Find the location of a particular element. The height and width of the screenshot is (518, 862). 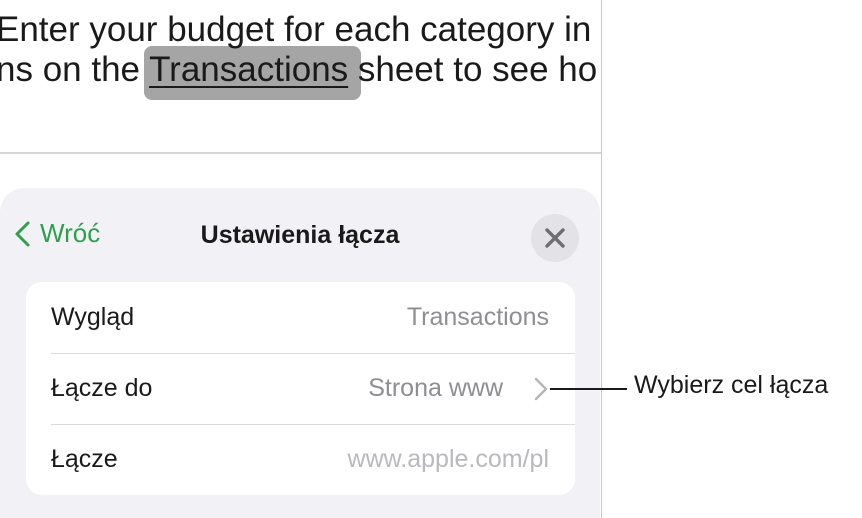

document-line-2: ns on the Transactions sheet to see ho is located at coordinates (298, 70).